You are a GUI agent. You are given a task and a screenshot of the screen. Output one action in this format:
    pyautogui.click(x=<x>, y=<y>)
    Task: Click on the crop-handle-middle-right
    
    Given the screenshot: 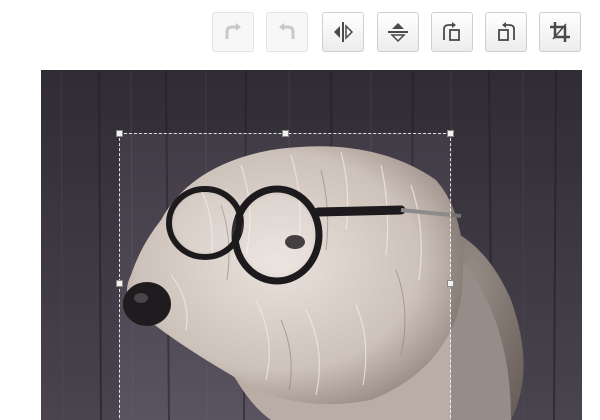 What is the action you would take?
    pyautogui.click(x=450, y=283)
    